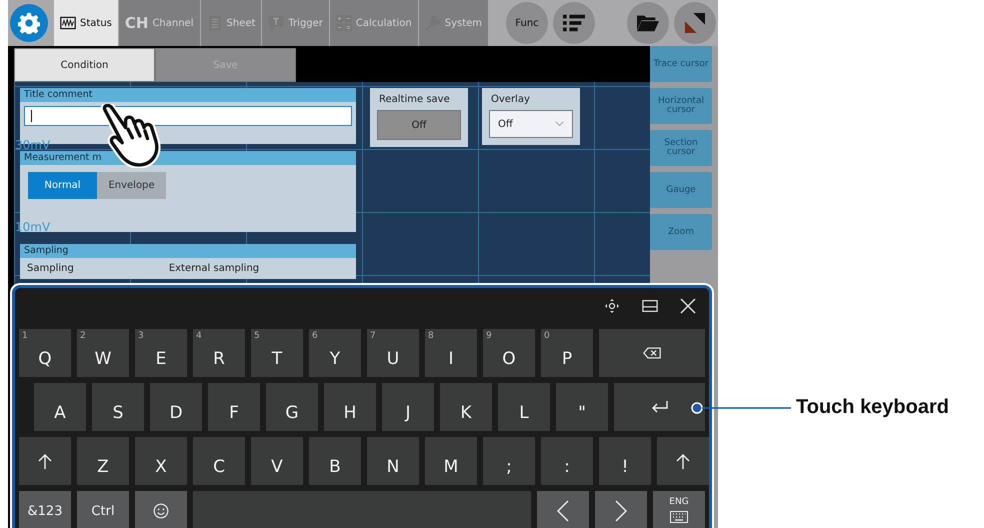 This screenshot has width=984, height=528. I want to click on toggle-button: Off, so click(419, 125).